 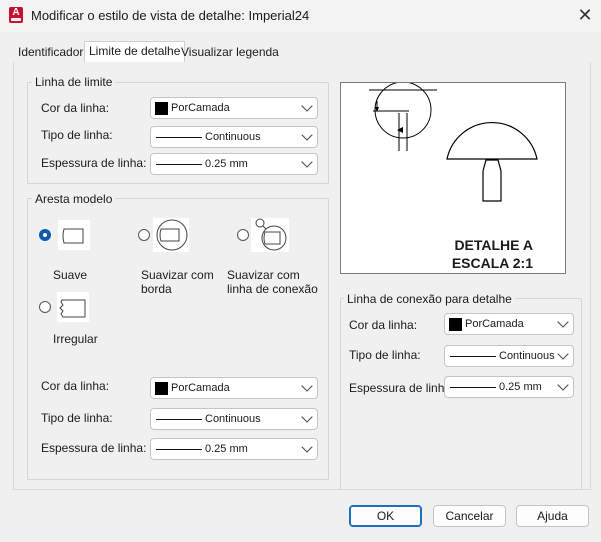 What do you see at coordinates (520, 387) in the screenshot?
I see `connection-weight-value: 0.25 mm` at bounding box center [520, 387].